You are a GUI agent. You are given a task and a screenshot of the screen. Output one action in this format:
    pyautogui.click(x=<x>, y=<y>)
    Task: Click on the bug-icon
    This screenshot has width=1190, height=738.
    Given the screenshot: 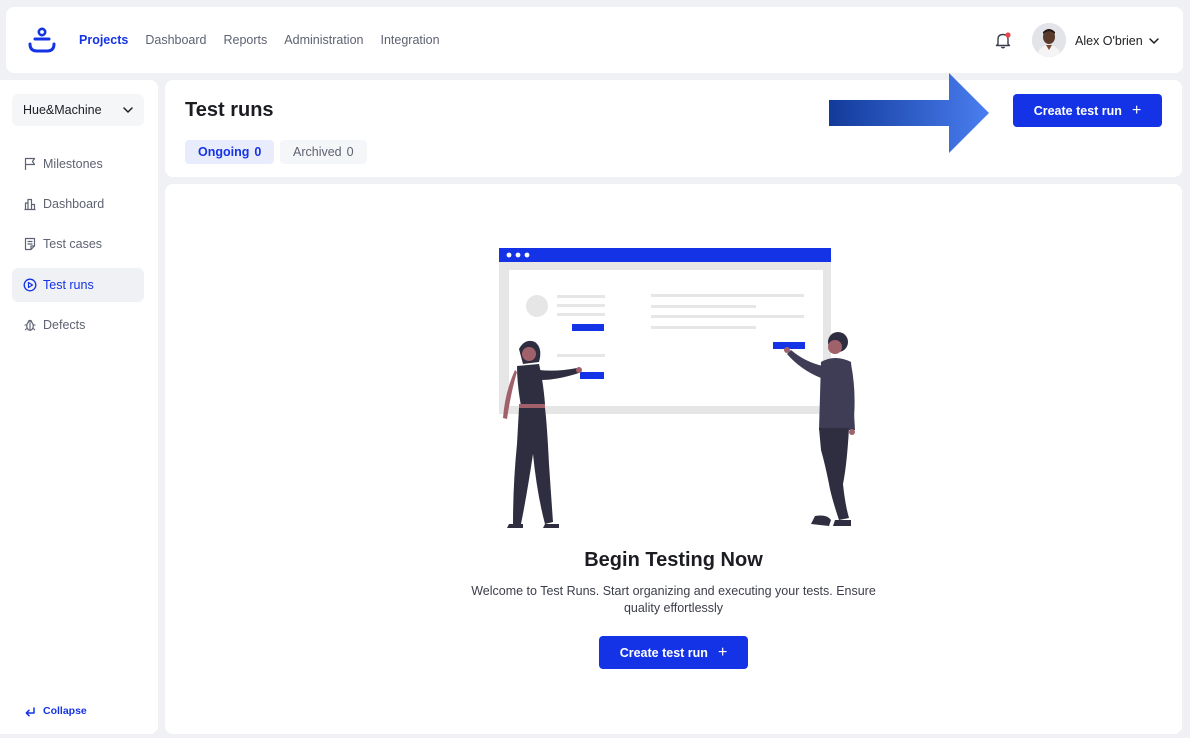 What is the action you would take?
    pyautogui.click(x=30, y=325)
    